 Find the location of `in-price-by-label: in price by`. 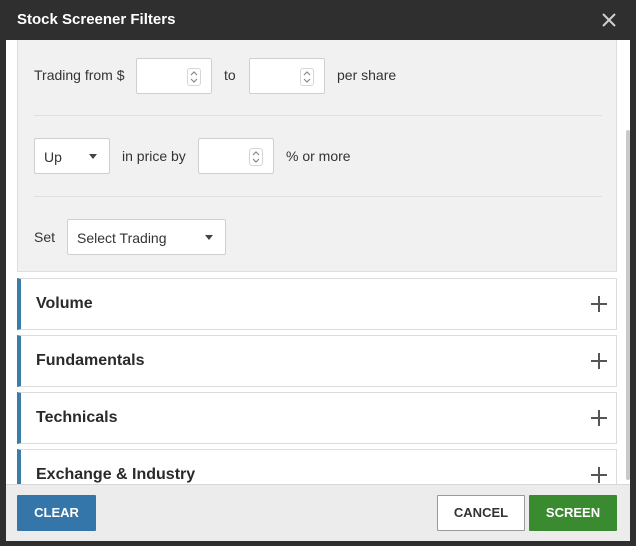

in-price-by-label: in price by is located at coordinates (154, 156).